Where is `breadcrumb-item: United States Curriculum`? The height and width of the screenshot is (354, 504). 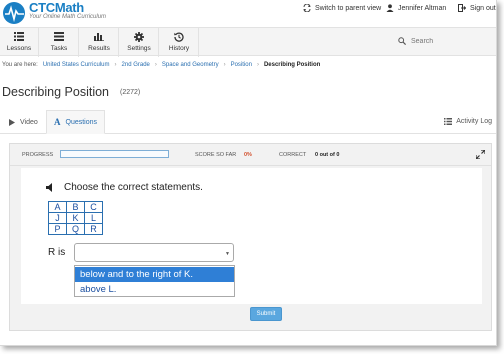
breadcrumb-item: United States Curriculum is located at coordinates (76, 65).